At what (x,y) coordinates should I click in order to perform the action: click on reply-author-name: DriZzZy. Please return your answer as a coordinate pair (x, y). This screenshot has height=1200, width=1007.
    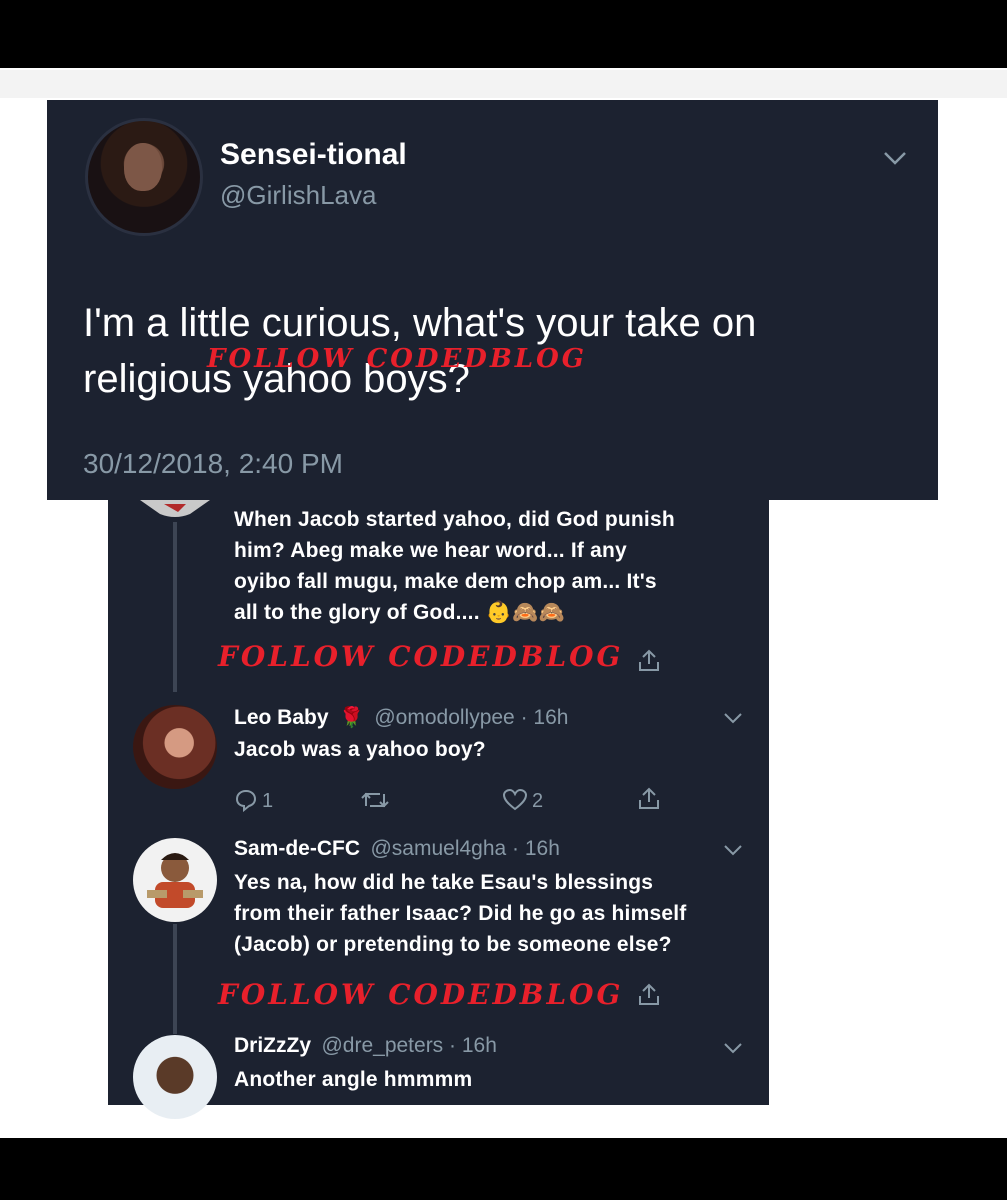
    Looking at the image, I should click on (272, 1045).